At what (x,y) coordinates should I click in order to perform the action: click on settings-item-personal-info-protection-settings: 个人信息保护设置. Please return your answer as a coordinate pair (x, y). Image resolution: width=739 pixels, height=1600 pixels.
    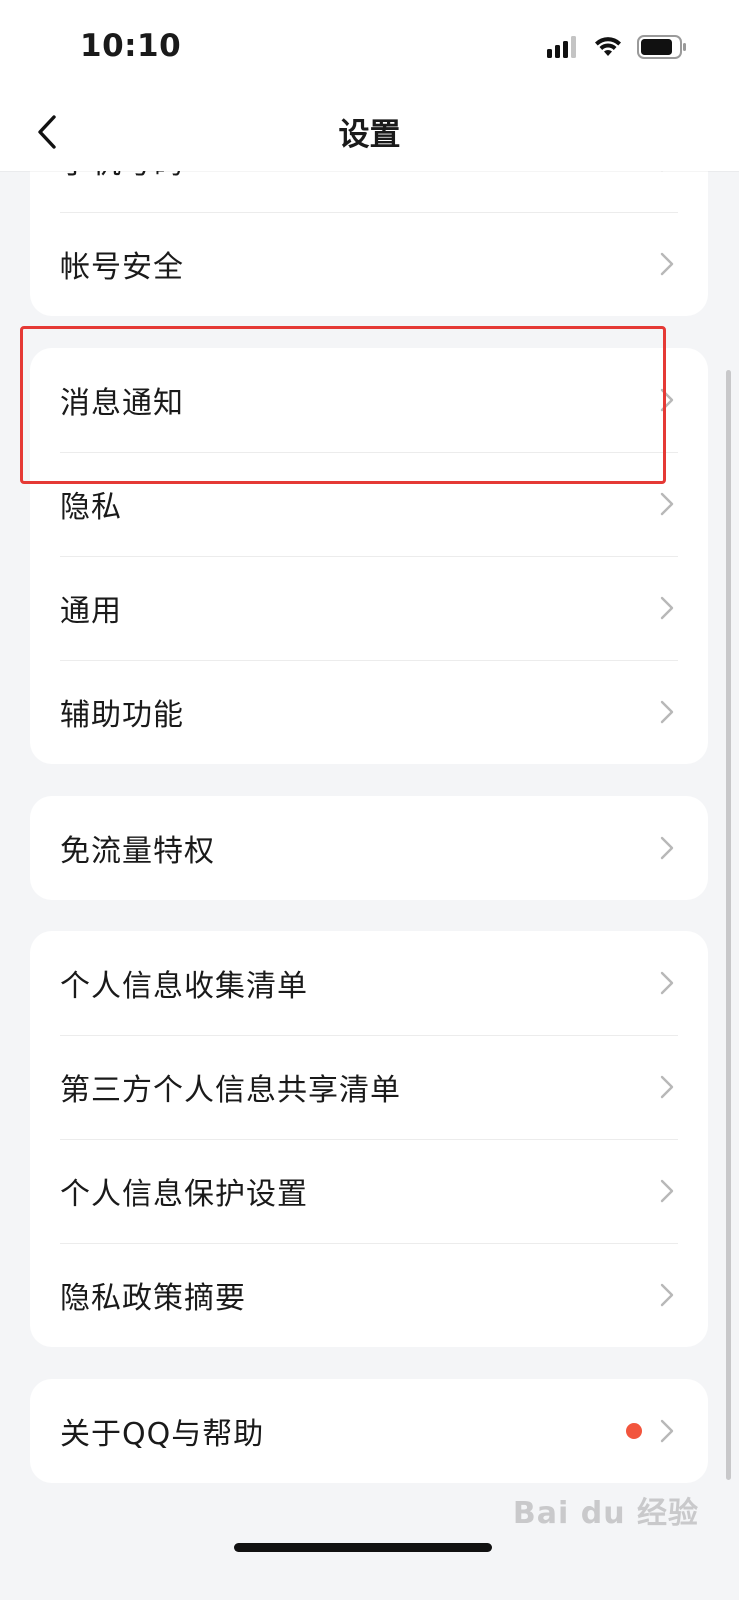
    Looking at the image, I should click on (369, 1191).